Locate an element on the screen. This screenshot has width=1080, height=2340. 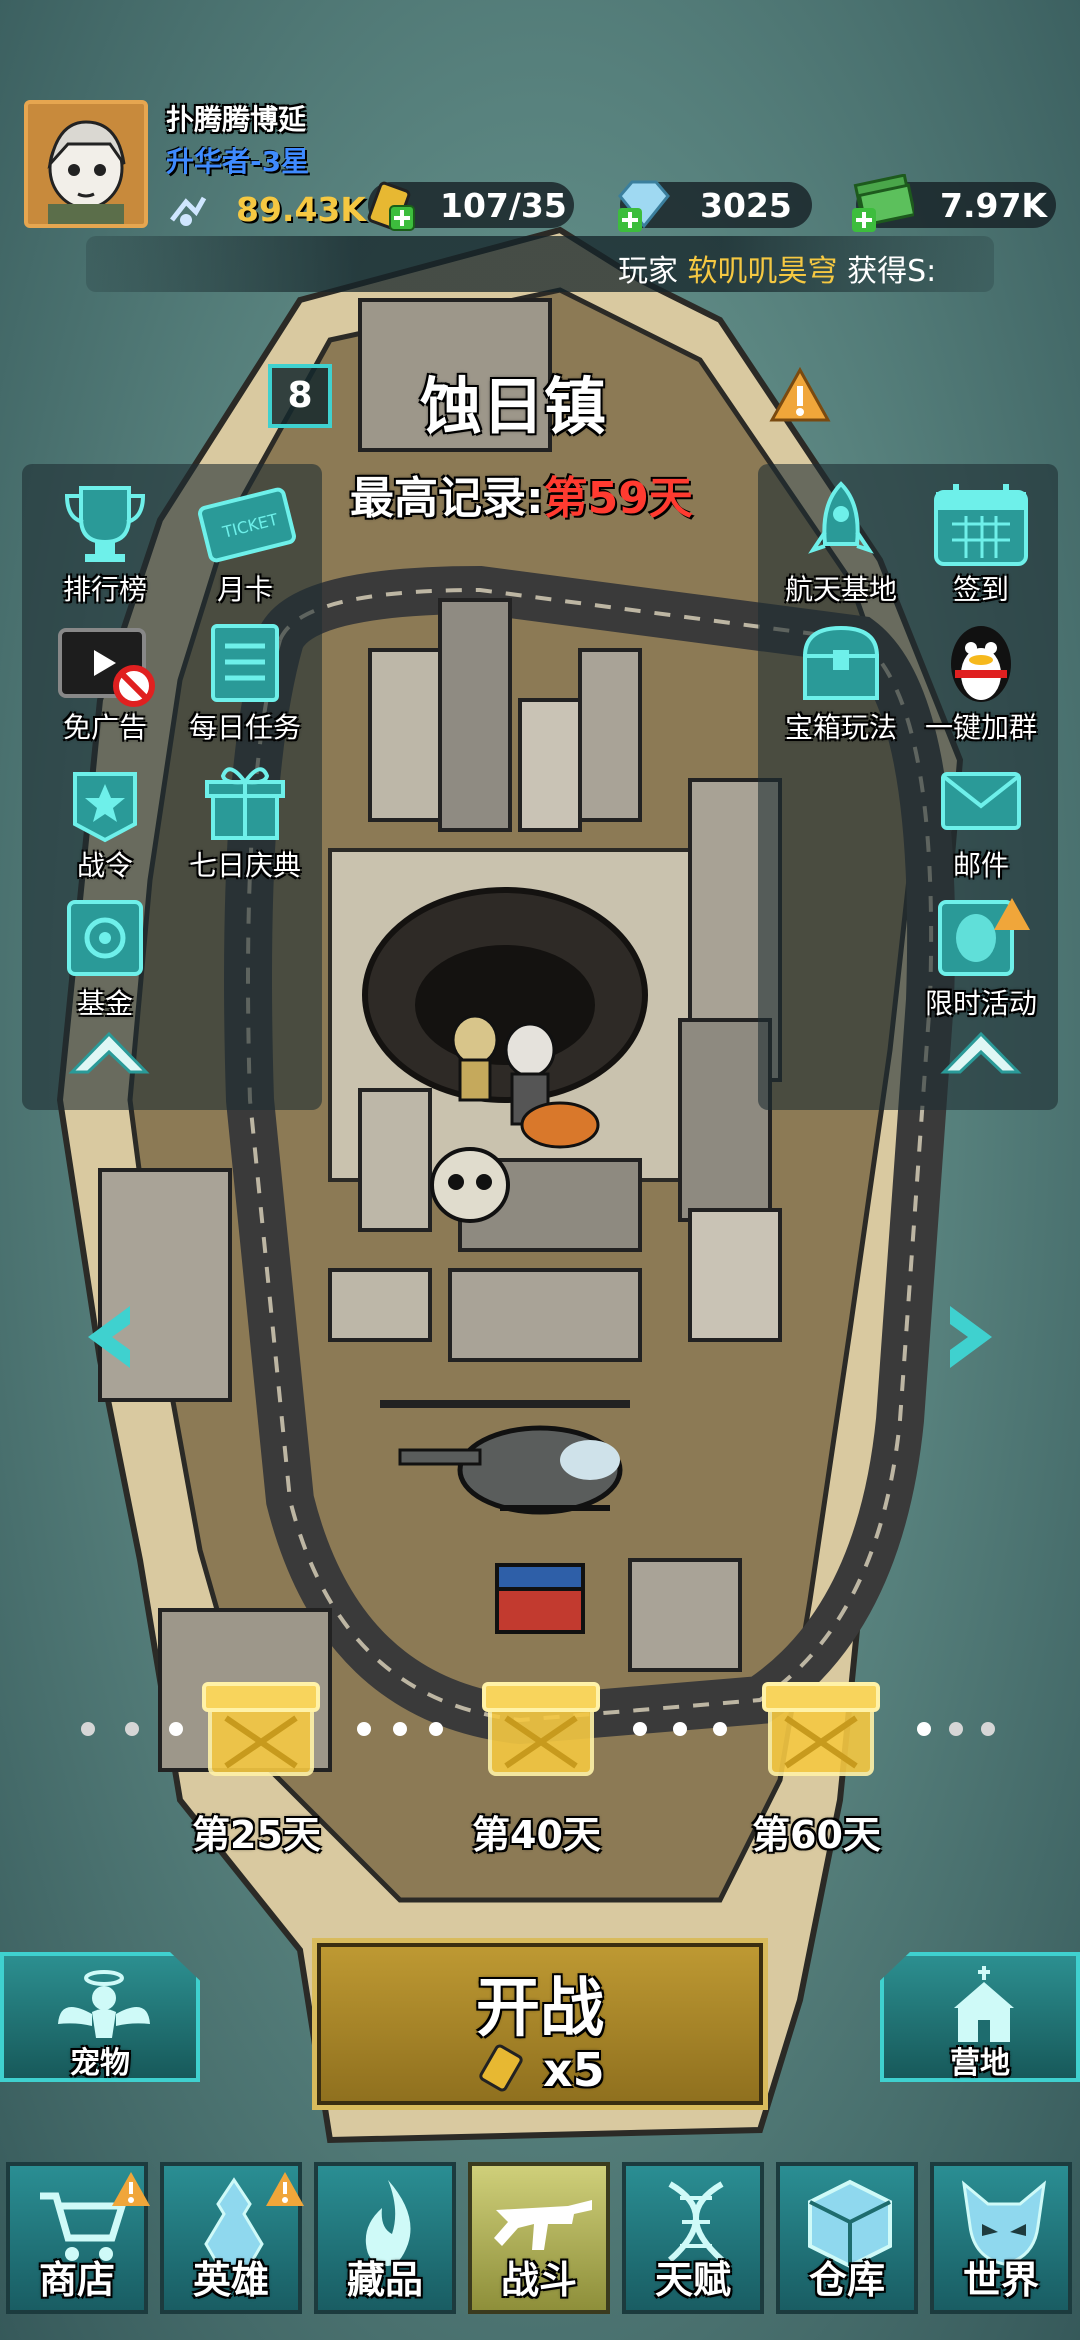
trophy-icon is located at coordinates (105, 524).